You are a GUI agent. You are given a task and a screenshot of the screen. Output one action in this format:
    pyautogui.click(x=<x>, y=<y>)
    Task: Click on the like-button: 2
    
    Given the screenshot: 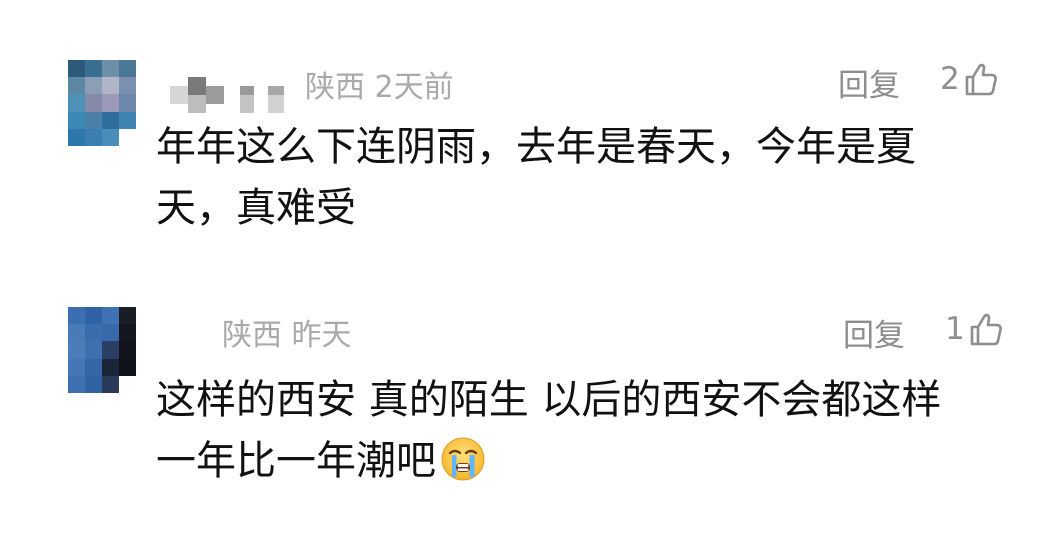 What is the action you would take?
    pyautogui.click(x=969, y=79)
    